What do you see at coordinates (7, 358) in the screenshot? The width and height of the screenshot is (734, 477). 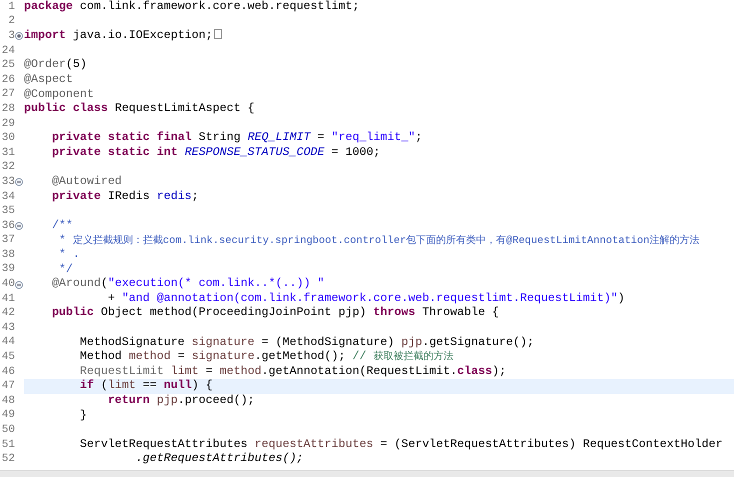 I see `line-number: 45` at bounding box center [7, 358].